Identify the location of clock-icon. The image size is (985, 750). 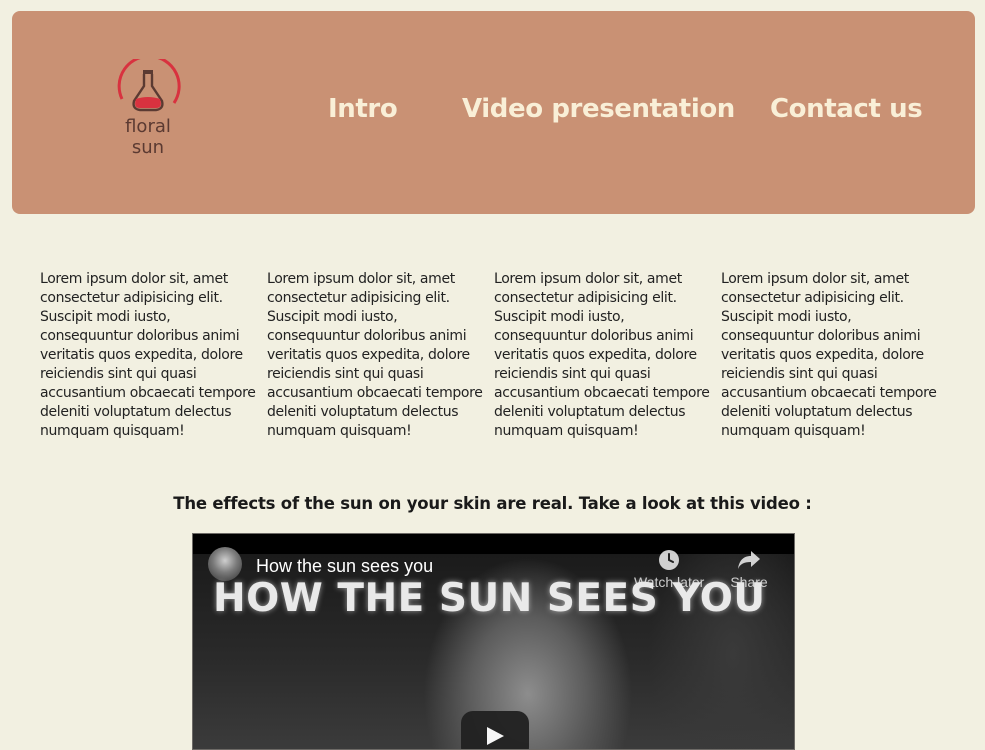
(669, 560).